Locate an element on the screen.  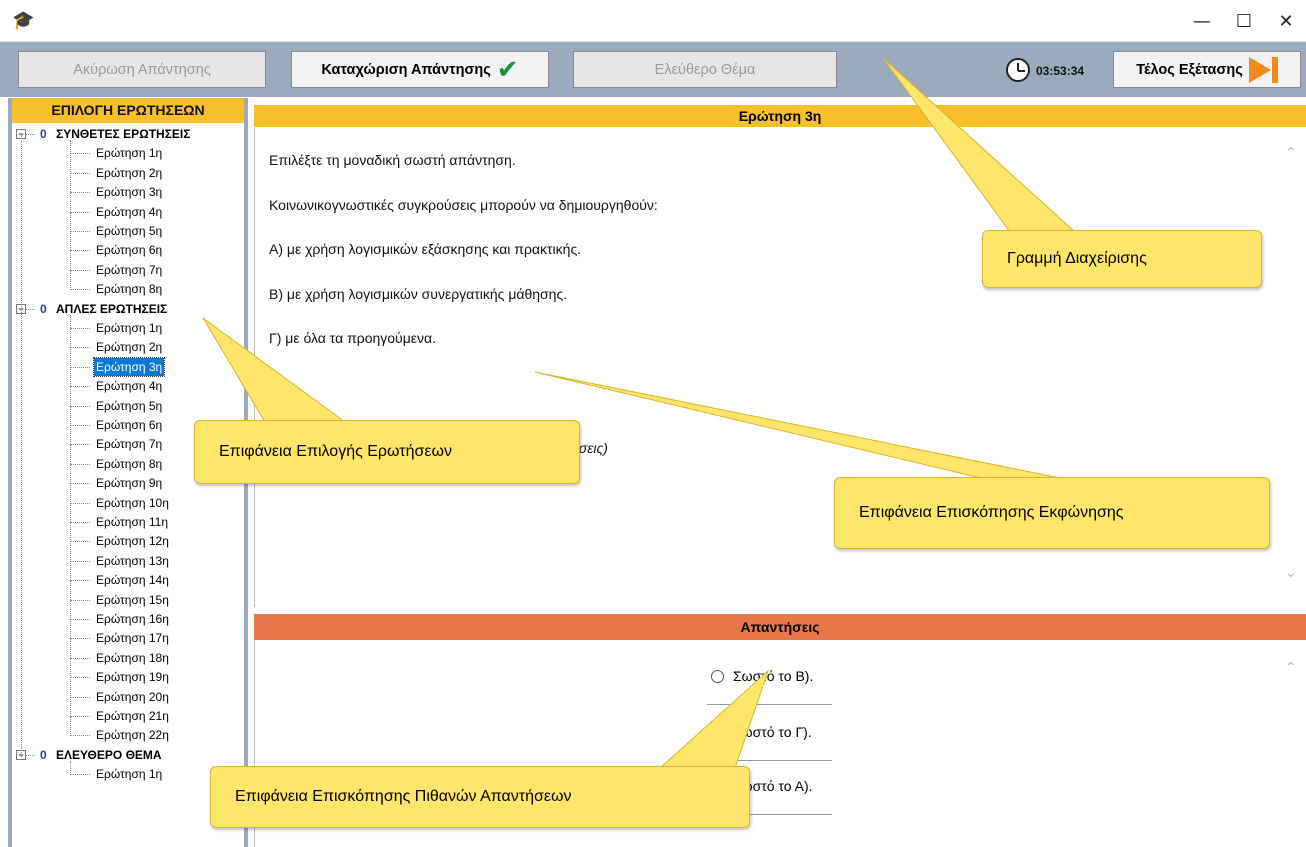
answers-pointer is located at coordinates (714, 719).